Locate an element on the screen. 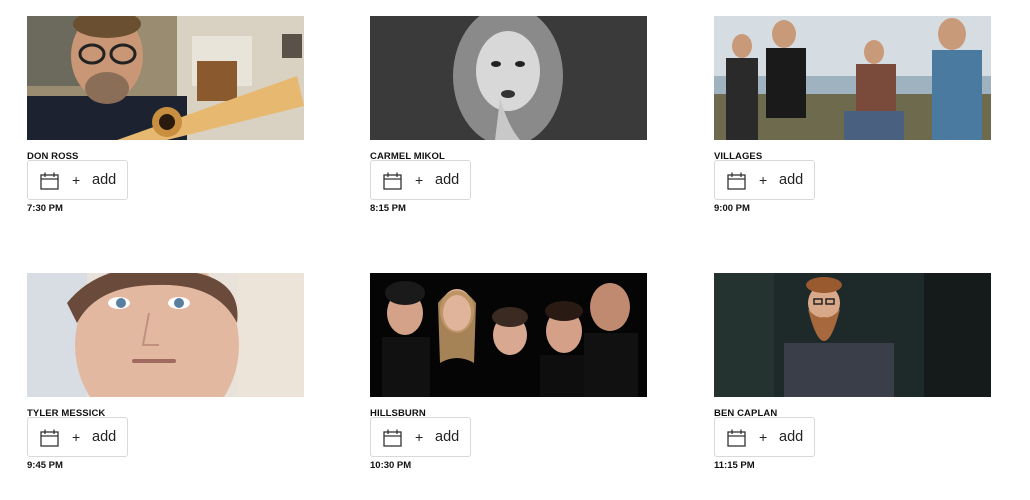 This screenshot has height=500, width=1030. event-card-carmel-mikol: CARMEL MIKOL + add 8:15 PM is located at coordinates (509, 115).